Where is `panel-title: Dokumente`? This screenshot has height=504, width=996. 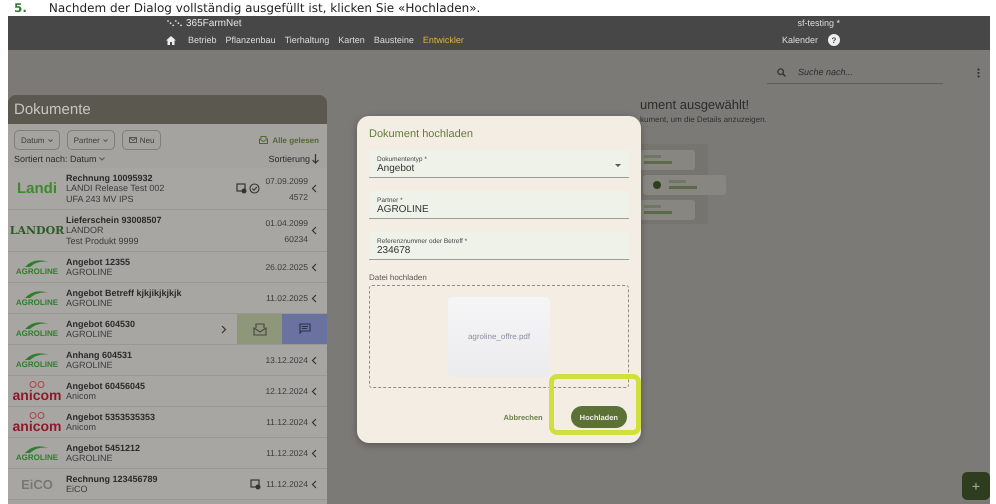 panel-title: Dokumente is located at coordinates (167, 109).